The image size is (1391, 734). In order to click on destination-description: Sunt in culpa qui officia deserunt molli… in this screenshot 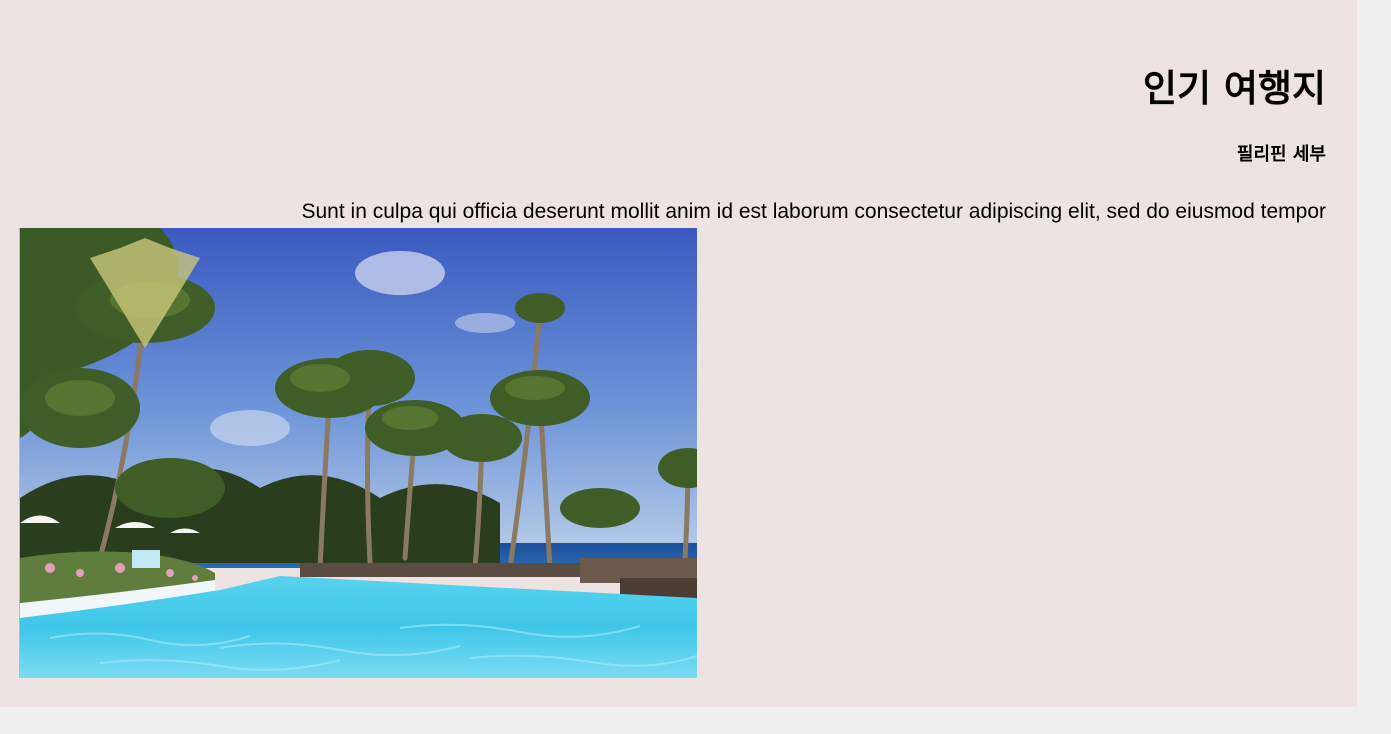, I will do `click(814, 211)`.